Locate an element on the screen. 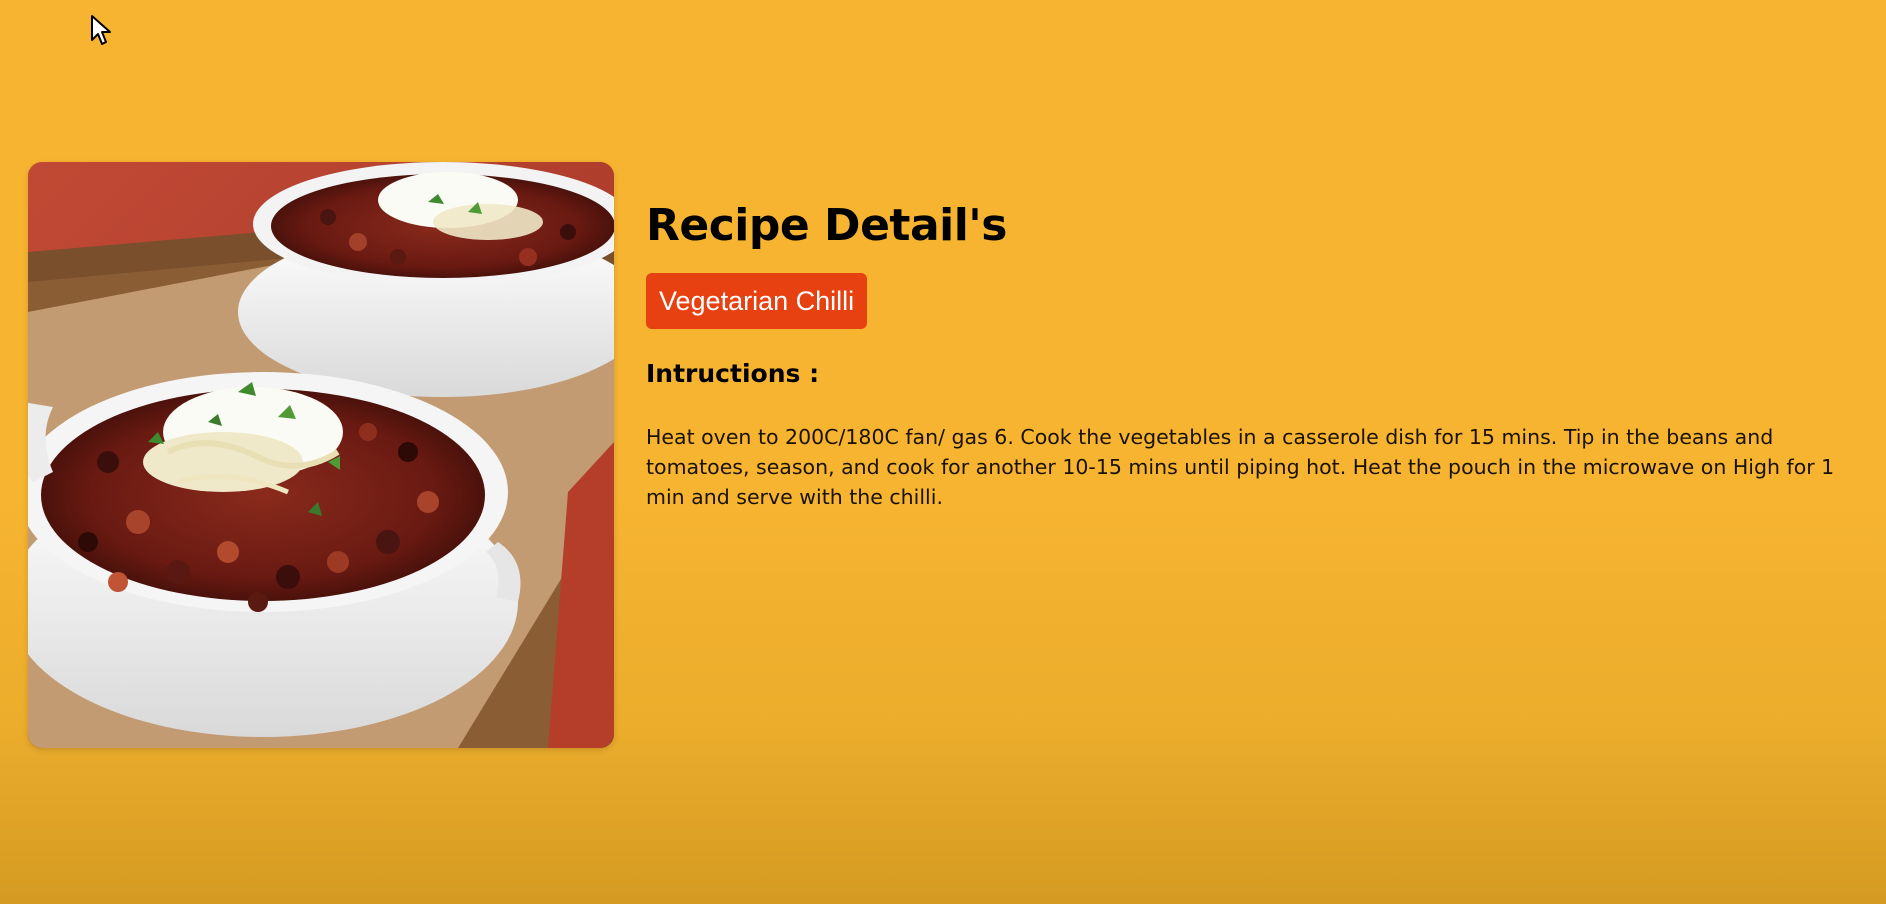 The image size is (1886, 904). instructions-heading: Intructions : is located at coordinates (733, 373).